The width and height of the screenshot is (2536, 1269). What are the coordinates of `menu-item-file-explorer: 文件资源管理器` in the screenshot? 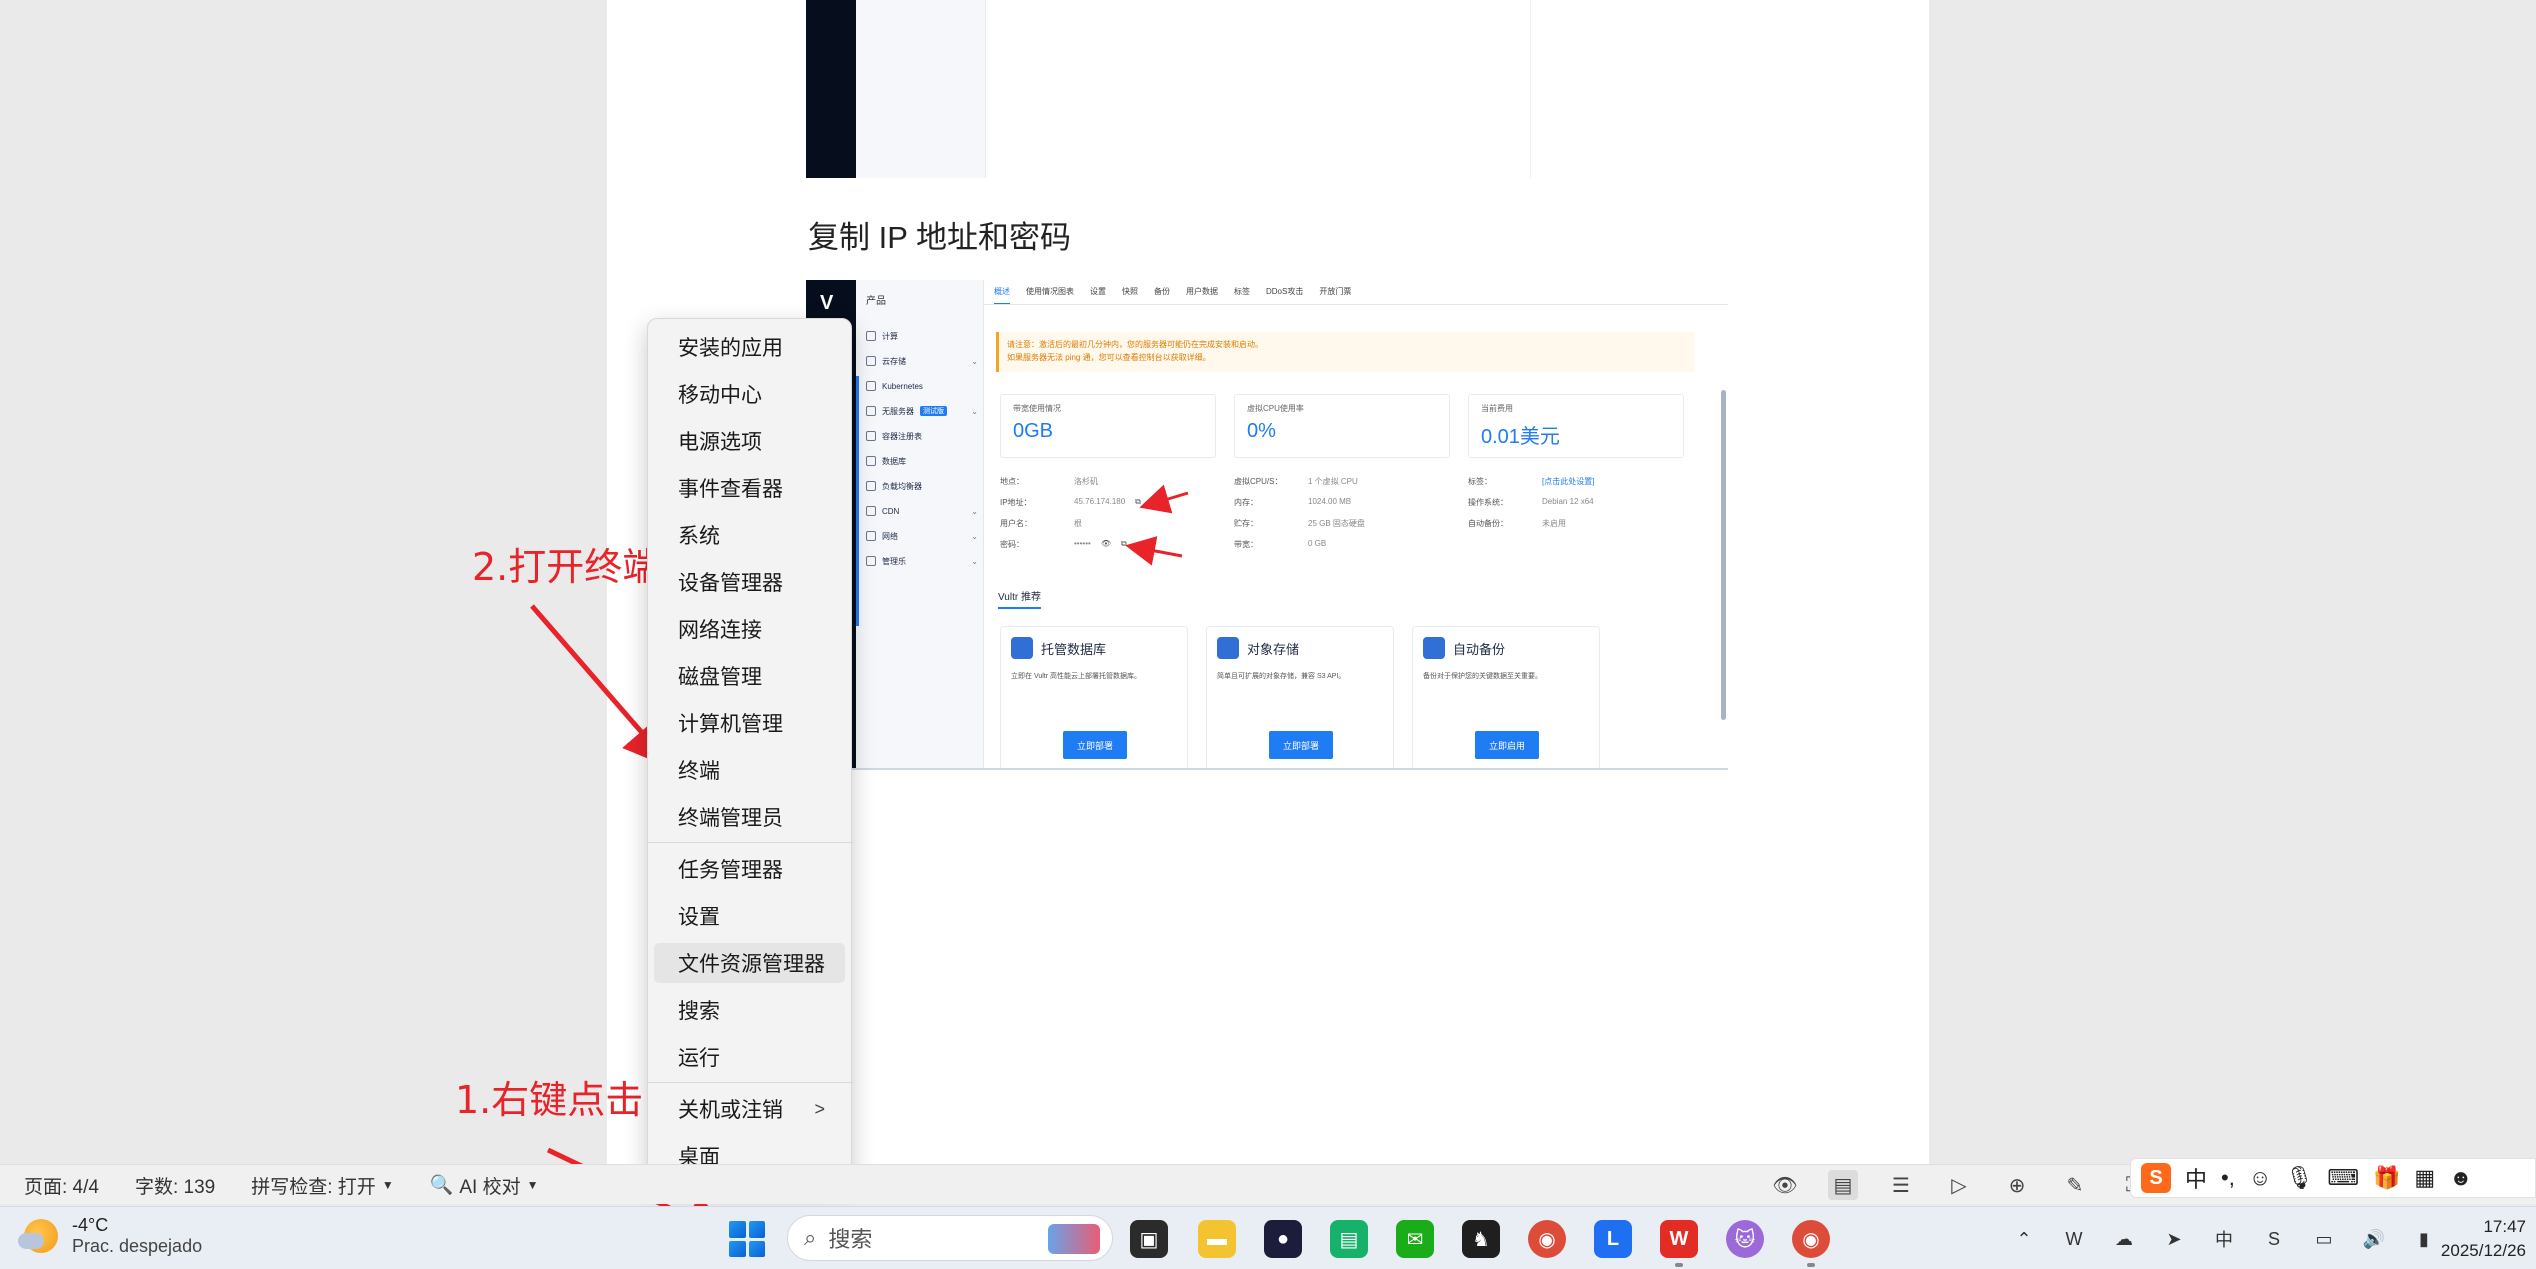 It's located at (749, 963).